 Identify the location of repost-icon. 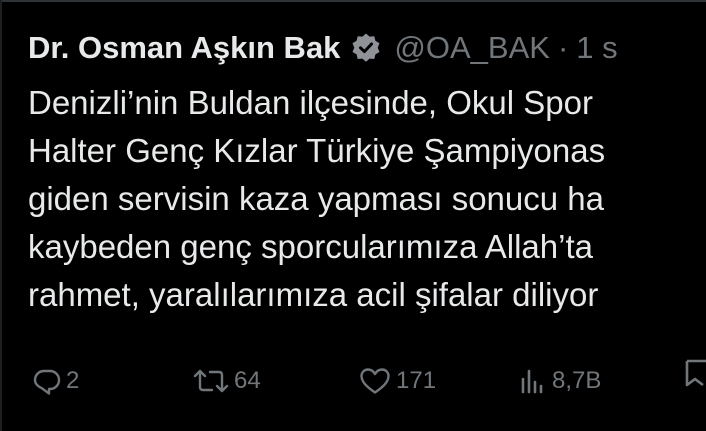
(211, 381).